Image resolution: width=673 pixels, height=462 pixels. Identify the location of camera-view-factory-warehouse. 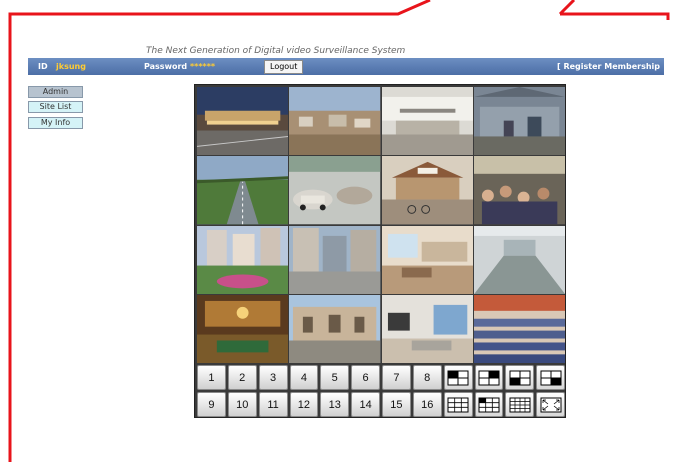
(519, 121).